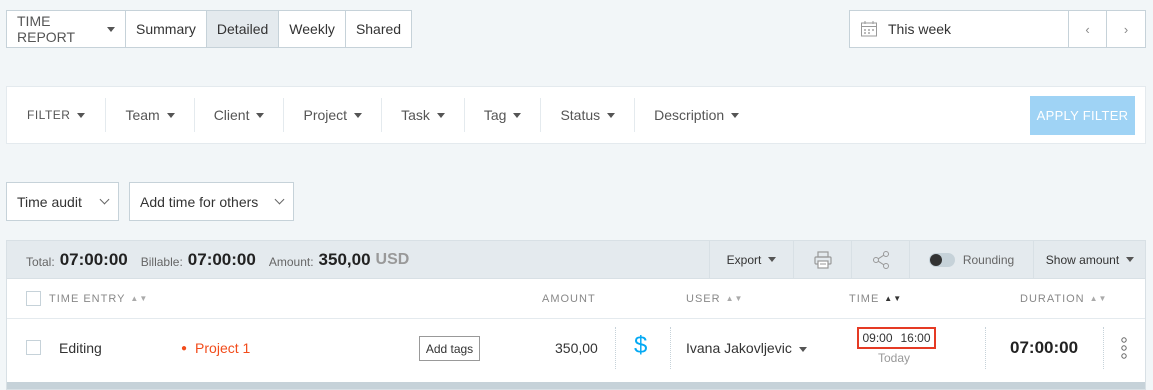  I want to click on chevron-right-icon: ›, so click(1126, 29).